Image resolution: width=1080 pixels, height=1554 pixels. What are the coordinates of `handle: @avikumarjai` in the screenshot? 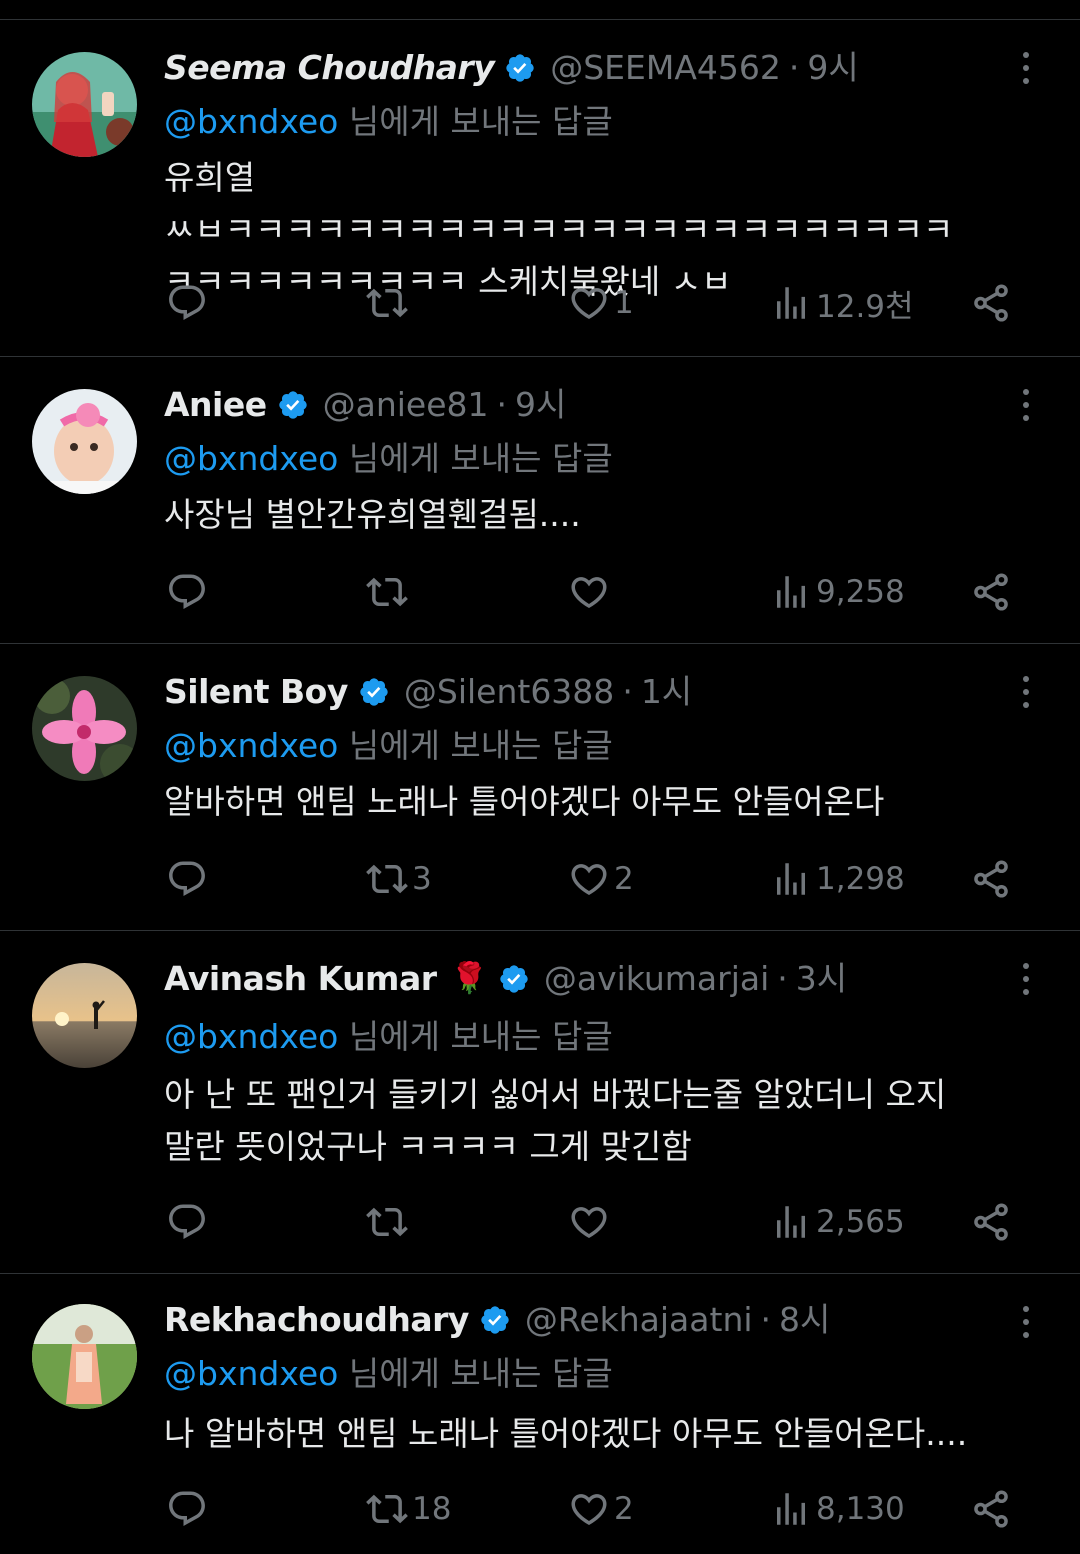 It's located at (656, 979).